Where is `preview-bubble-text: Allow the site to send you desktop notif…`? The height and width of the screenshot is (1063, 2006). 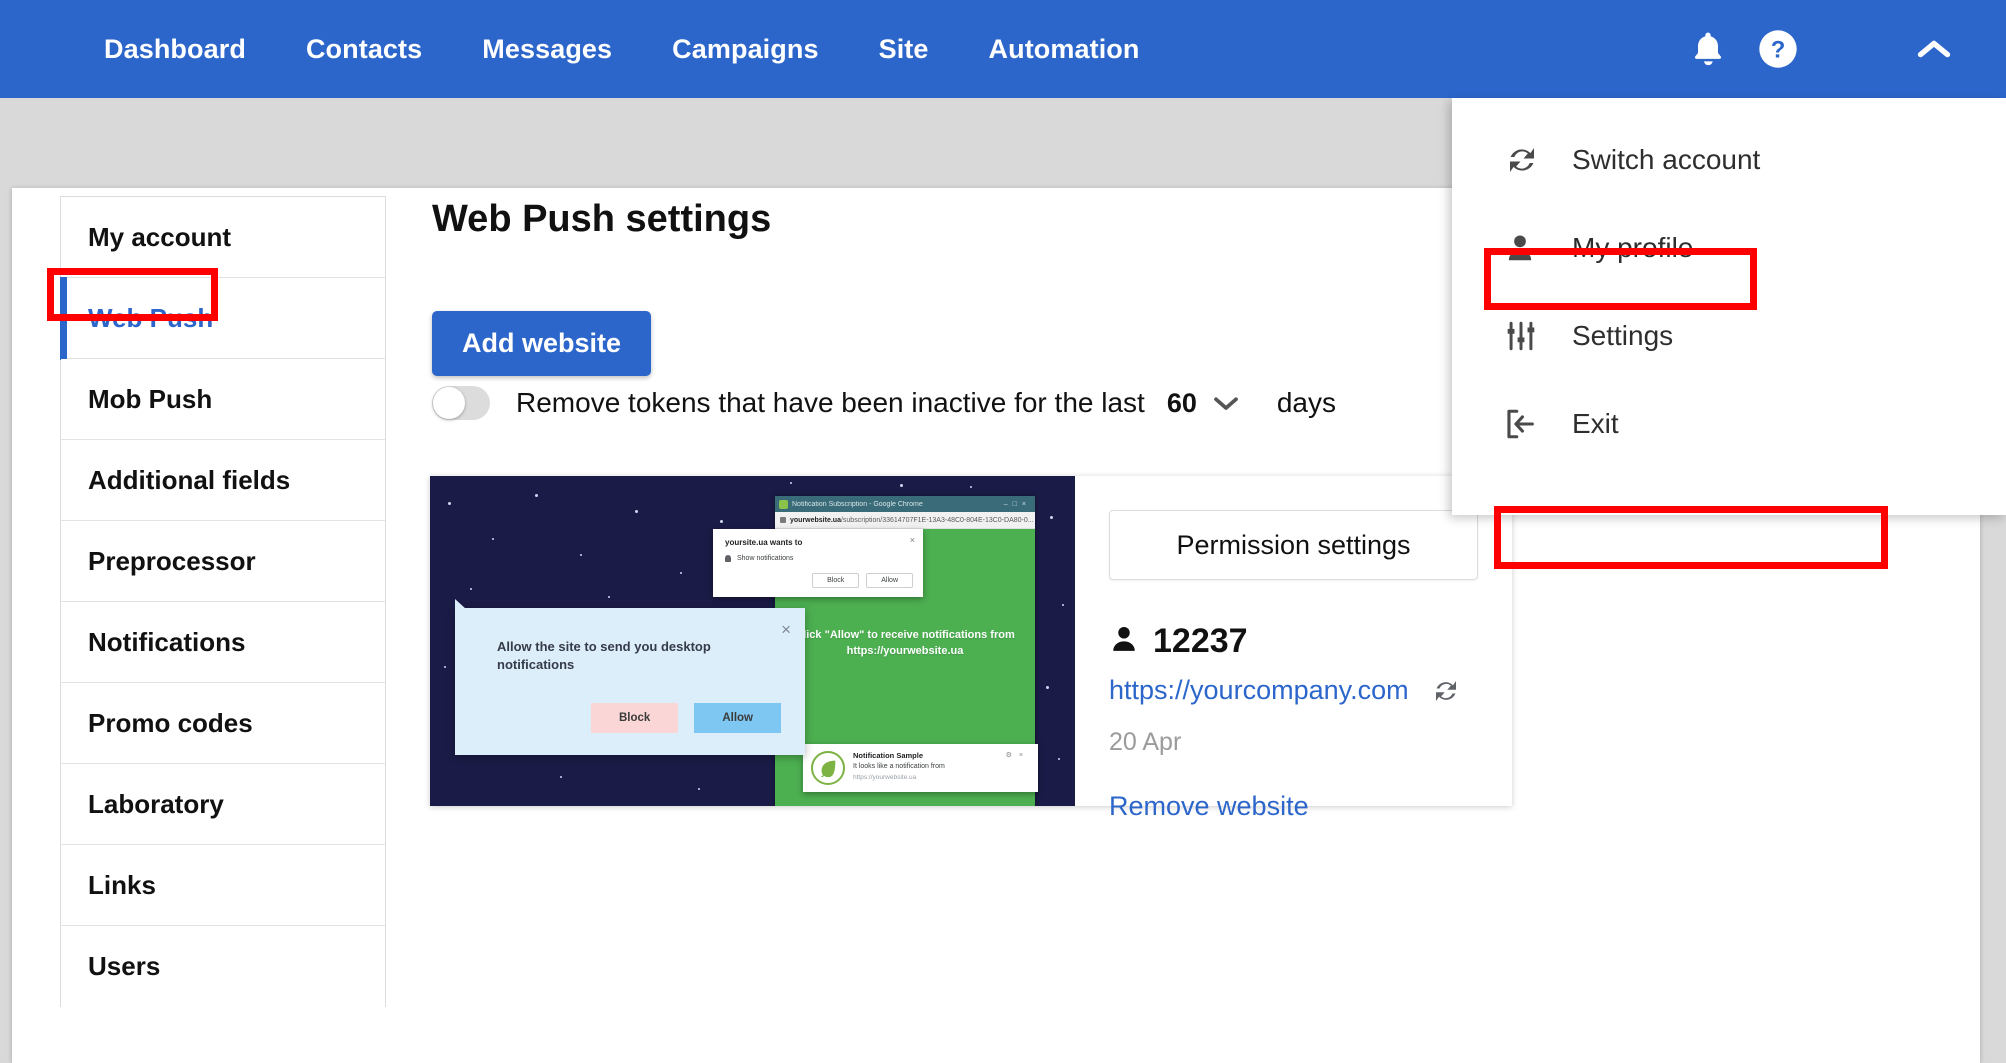 preview-bubble-text: Allow the site to send you desktop notif… is located at coordinates (604, 655).